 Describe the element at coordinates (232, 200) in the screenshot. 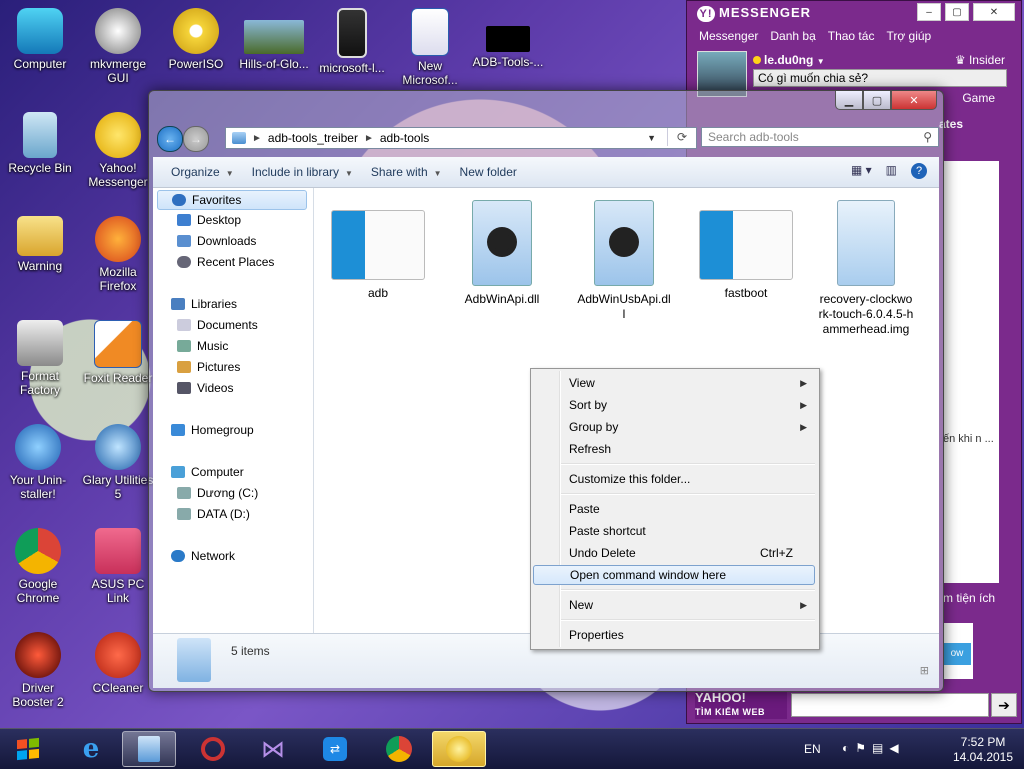

I see `nav-favorites: Favorites` at that location.